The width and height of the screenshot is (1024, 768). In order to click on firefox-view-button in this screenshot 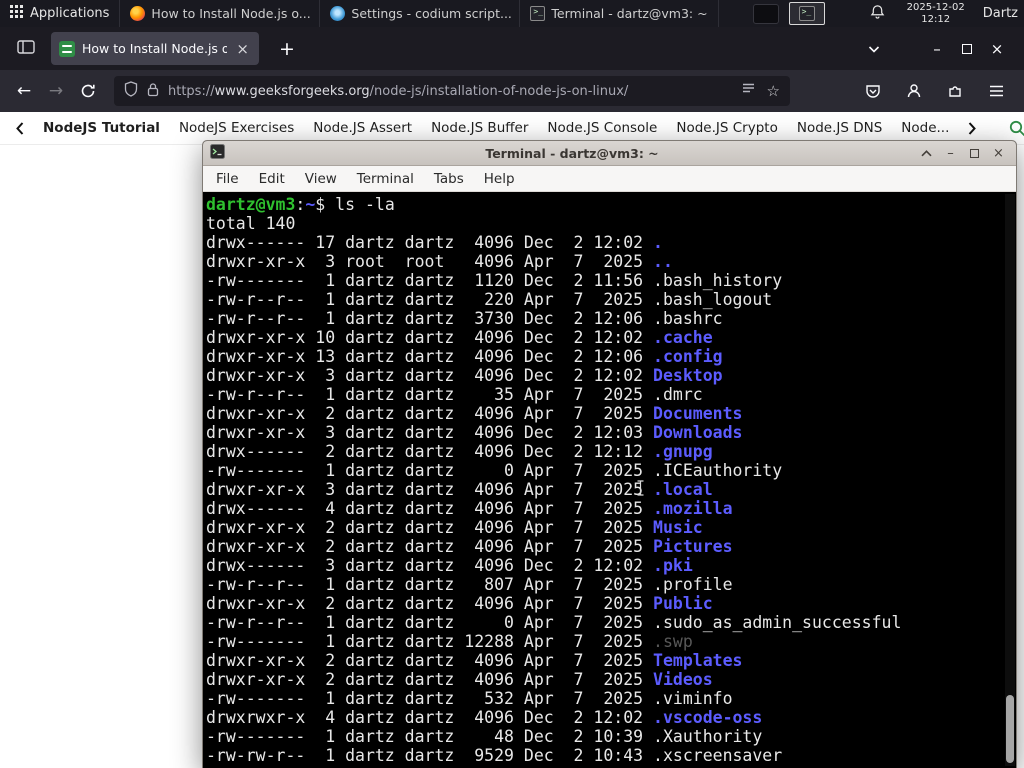, I will do `click(26, 49)`.